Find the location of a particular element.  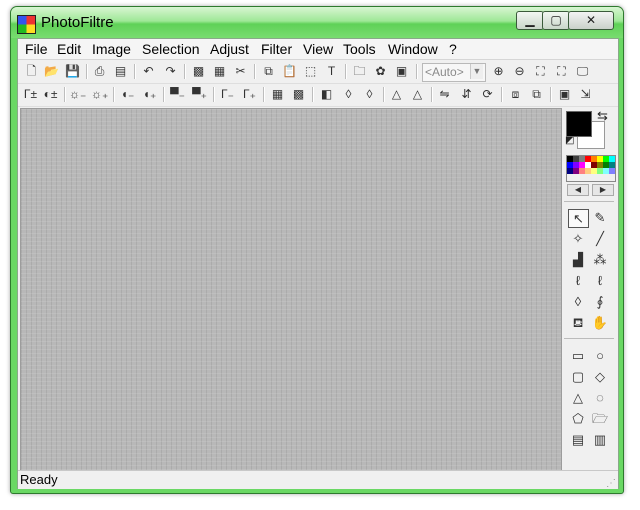

text-icon: T is located at coordinates (331, 71).